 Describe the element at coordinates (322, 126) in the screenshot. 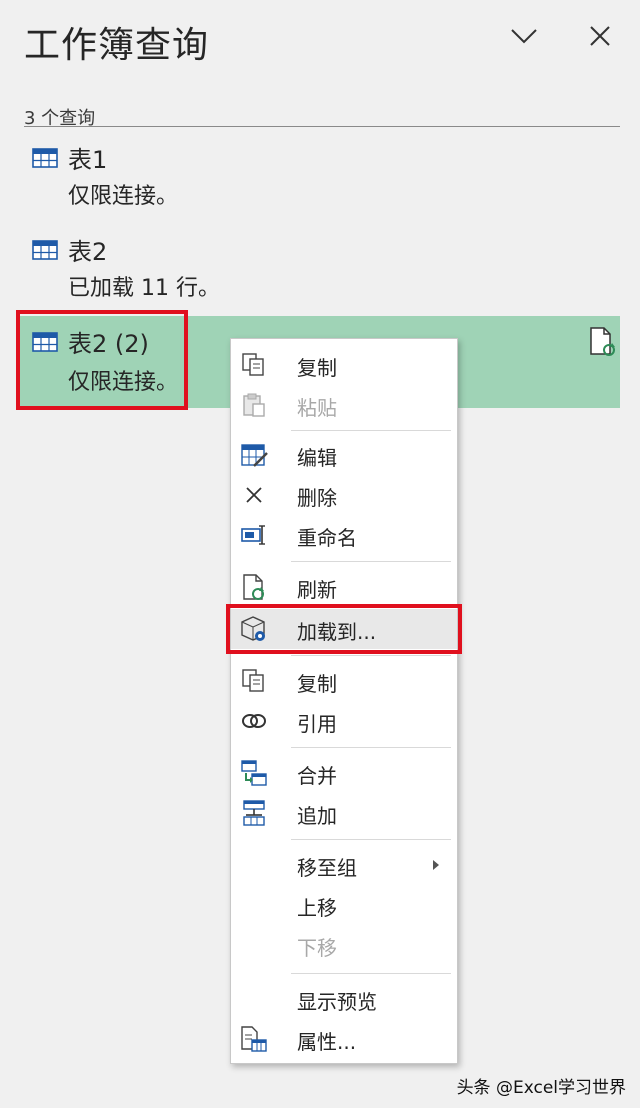

I see `header-divider` at that location.